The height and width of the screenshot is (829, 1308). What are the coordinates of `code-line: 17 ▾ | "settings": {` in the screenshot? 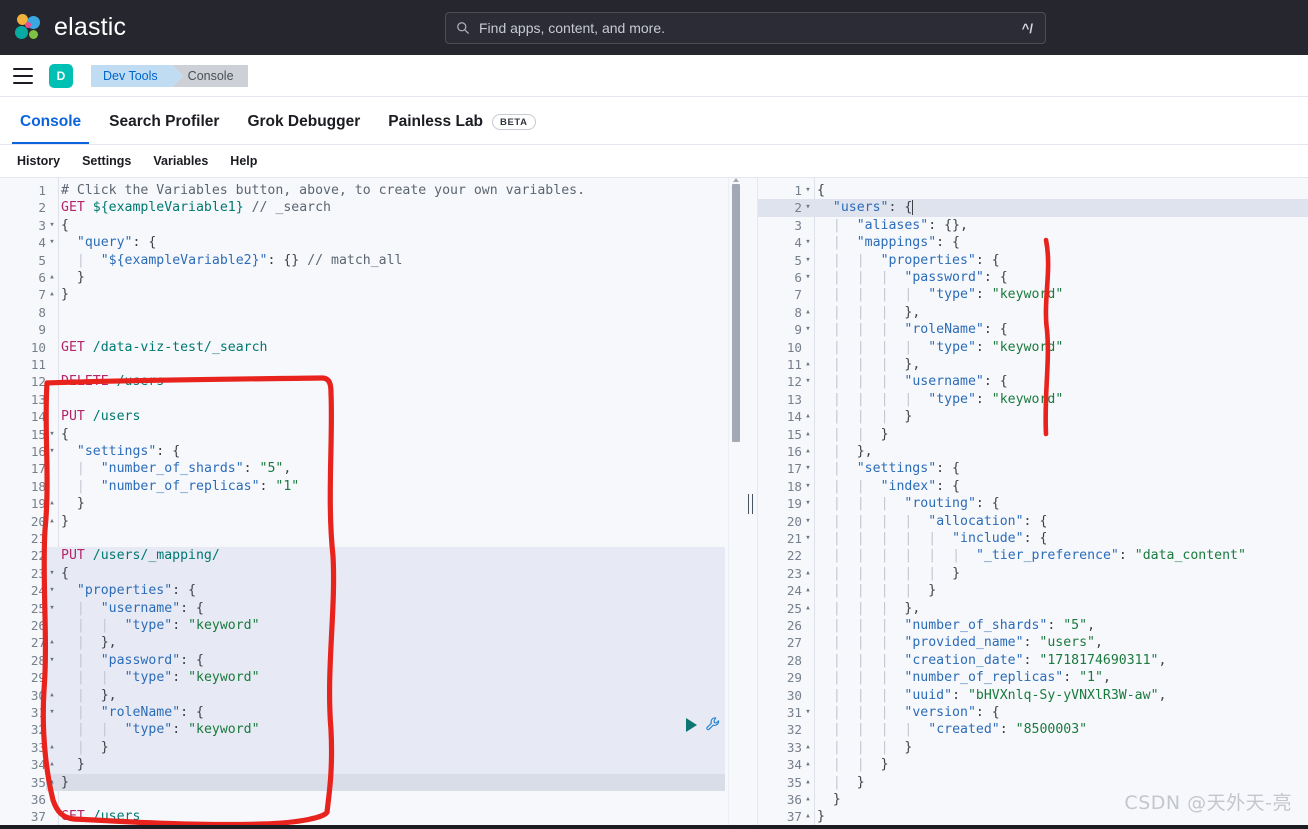 It's located at (1033, 468).